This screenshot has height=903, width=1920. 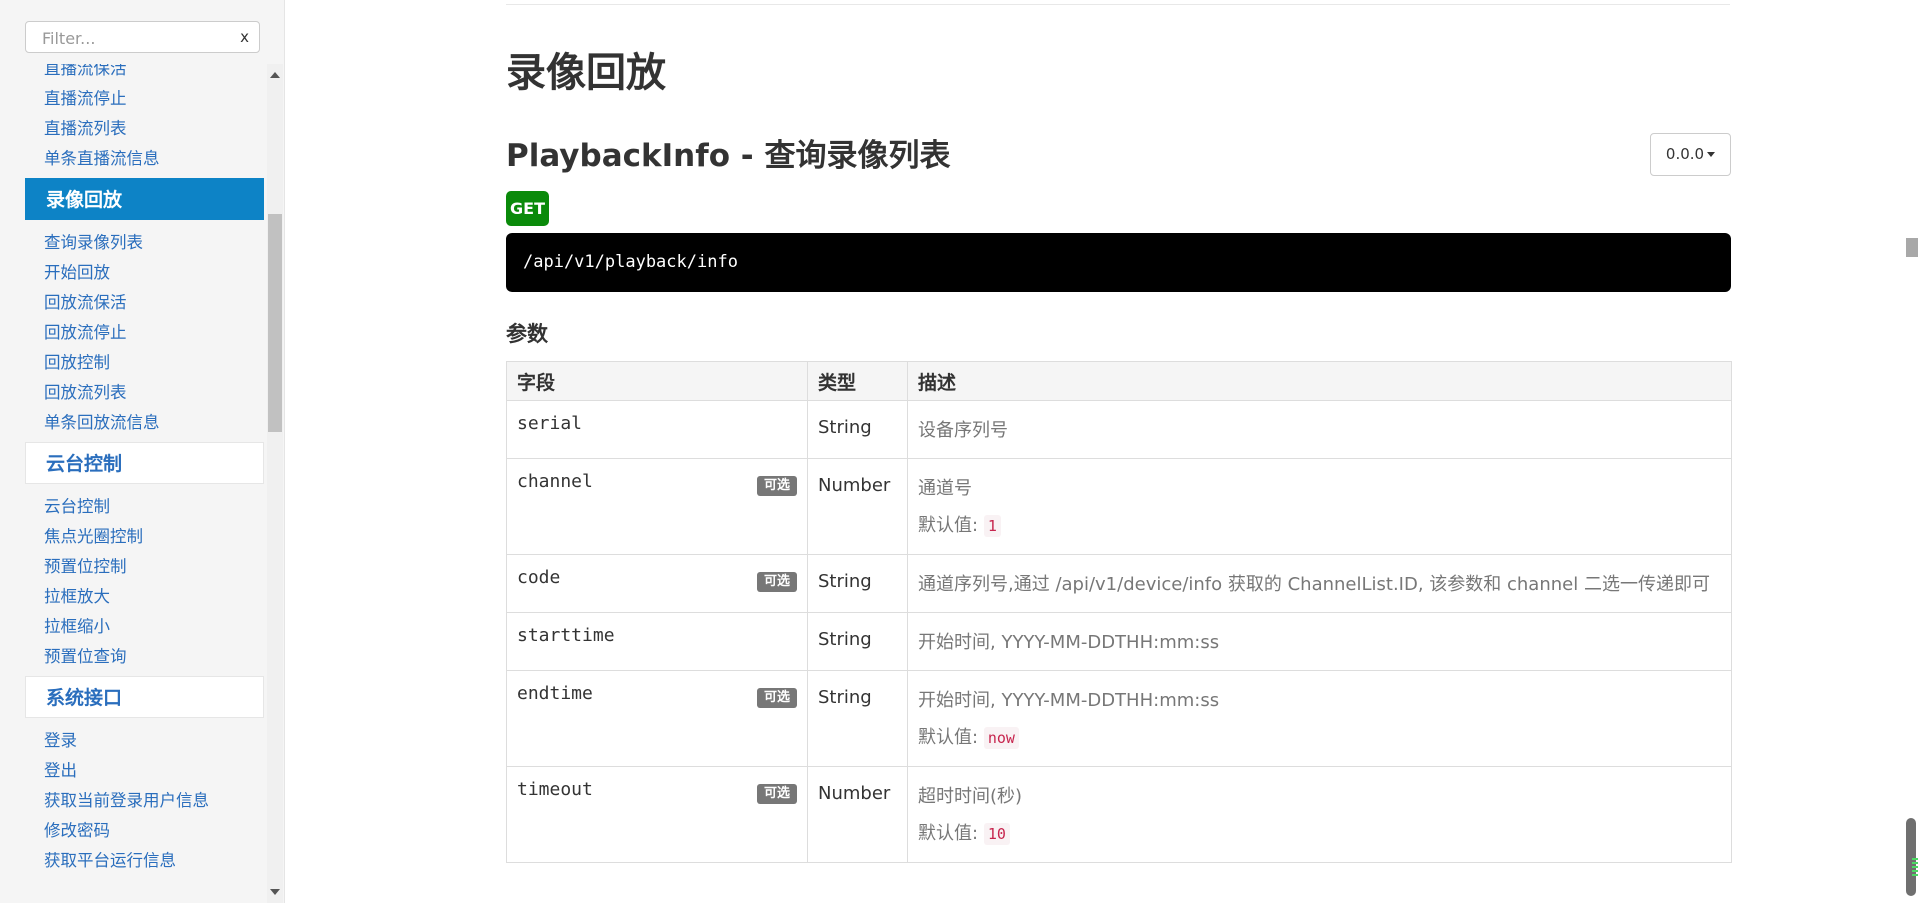 I want to click on sidebar-section-header: 录像回放, so click(x=144, y=199).